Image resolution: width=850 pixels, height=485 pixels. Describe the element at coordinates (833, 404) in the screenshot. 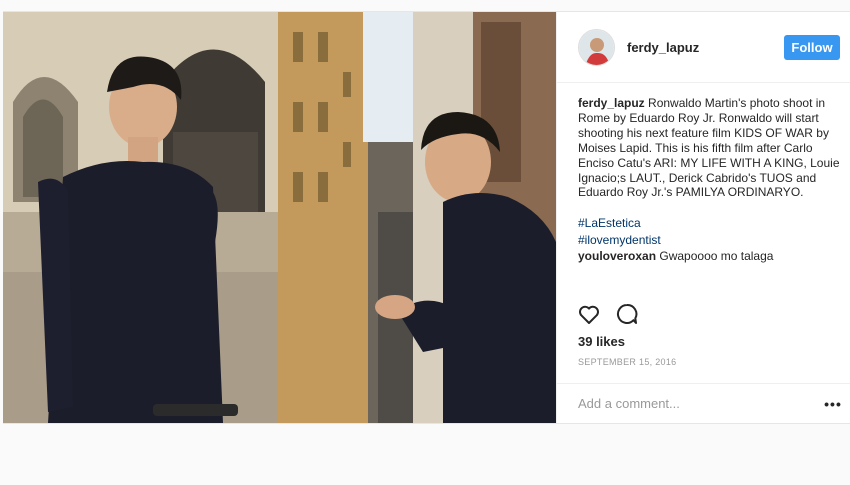

I see `more-options-icon: •••` at that location.